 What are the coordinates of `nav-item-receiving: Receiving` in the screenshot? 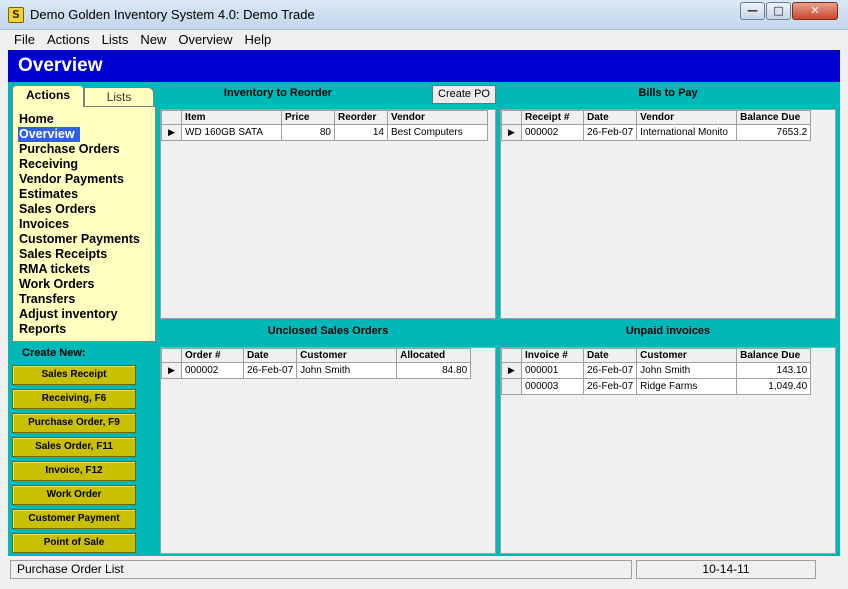 It's located at (86, 164).